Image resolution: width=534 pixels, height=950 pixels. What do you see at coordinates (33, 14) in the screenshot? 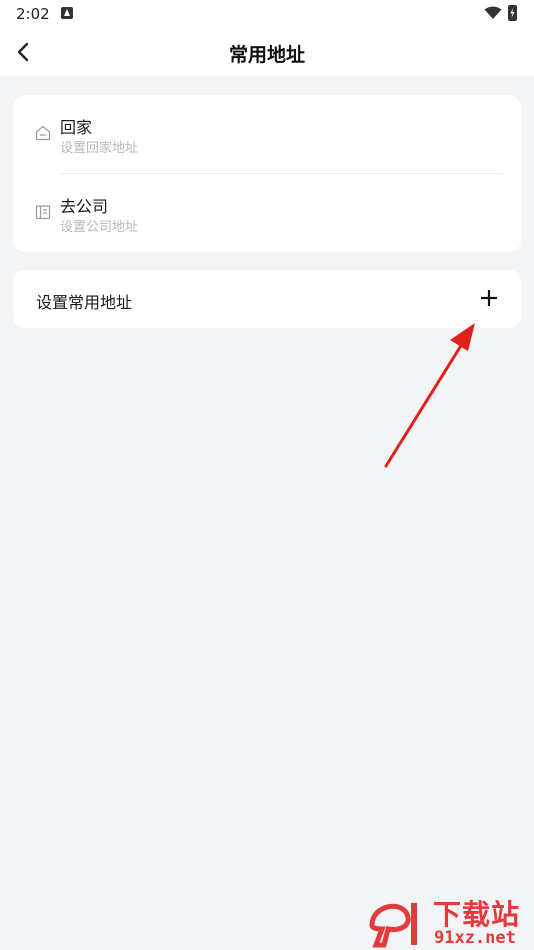
I see `status-time: 2:02` at bounding box center [33, 14].